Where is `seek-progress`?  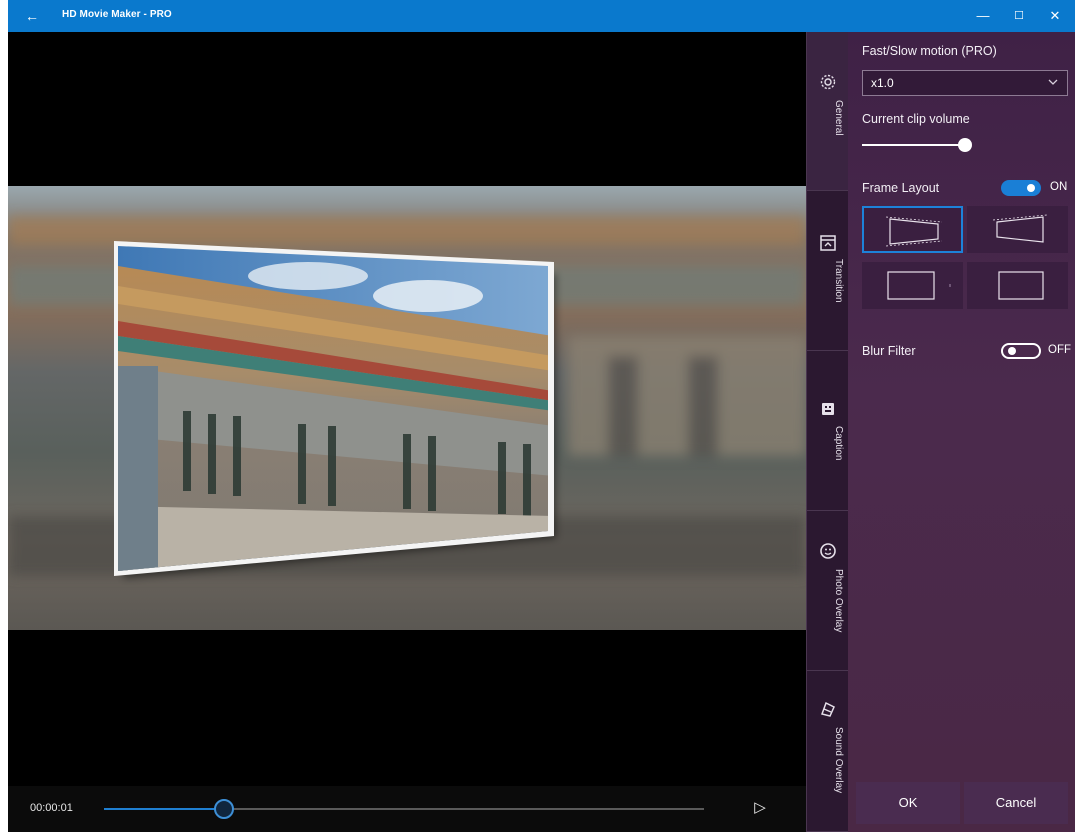 seek-progress is located at coordinates (164, 809).